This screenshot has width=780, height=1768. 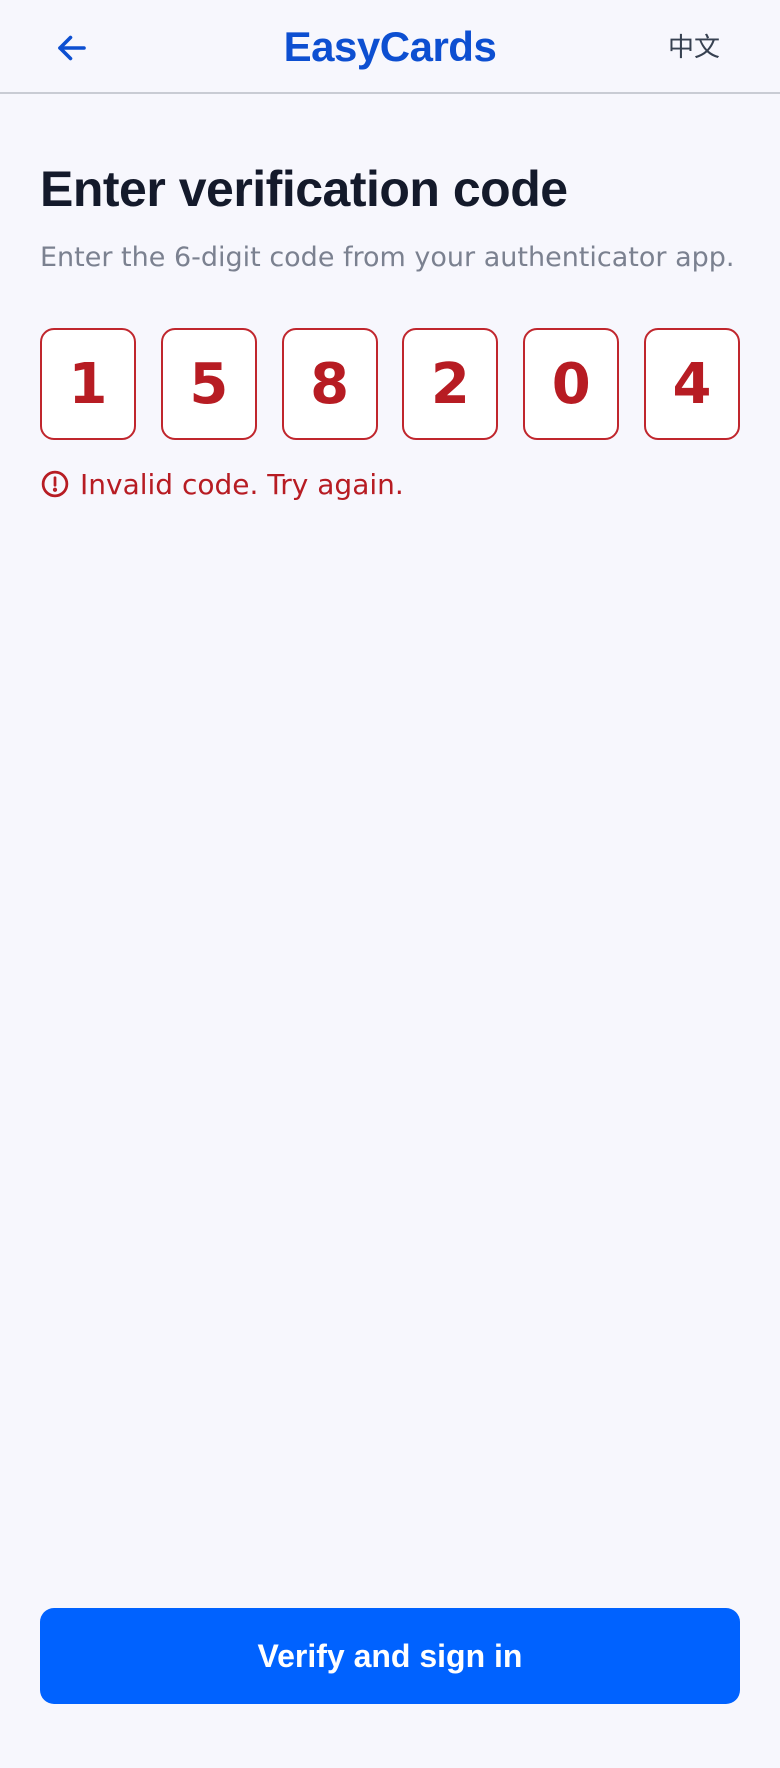 What do you see at coordinates (694, 48) in the screenshot?
I see `language-toggle: 中文` at bounding box center [694, 48].